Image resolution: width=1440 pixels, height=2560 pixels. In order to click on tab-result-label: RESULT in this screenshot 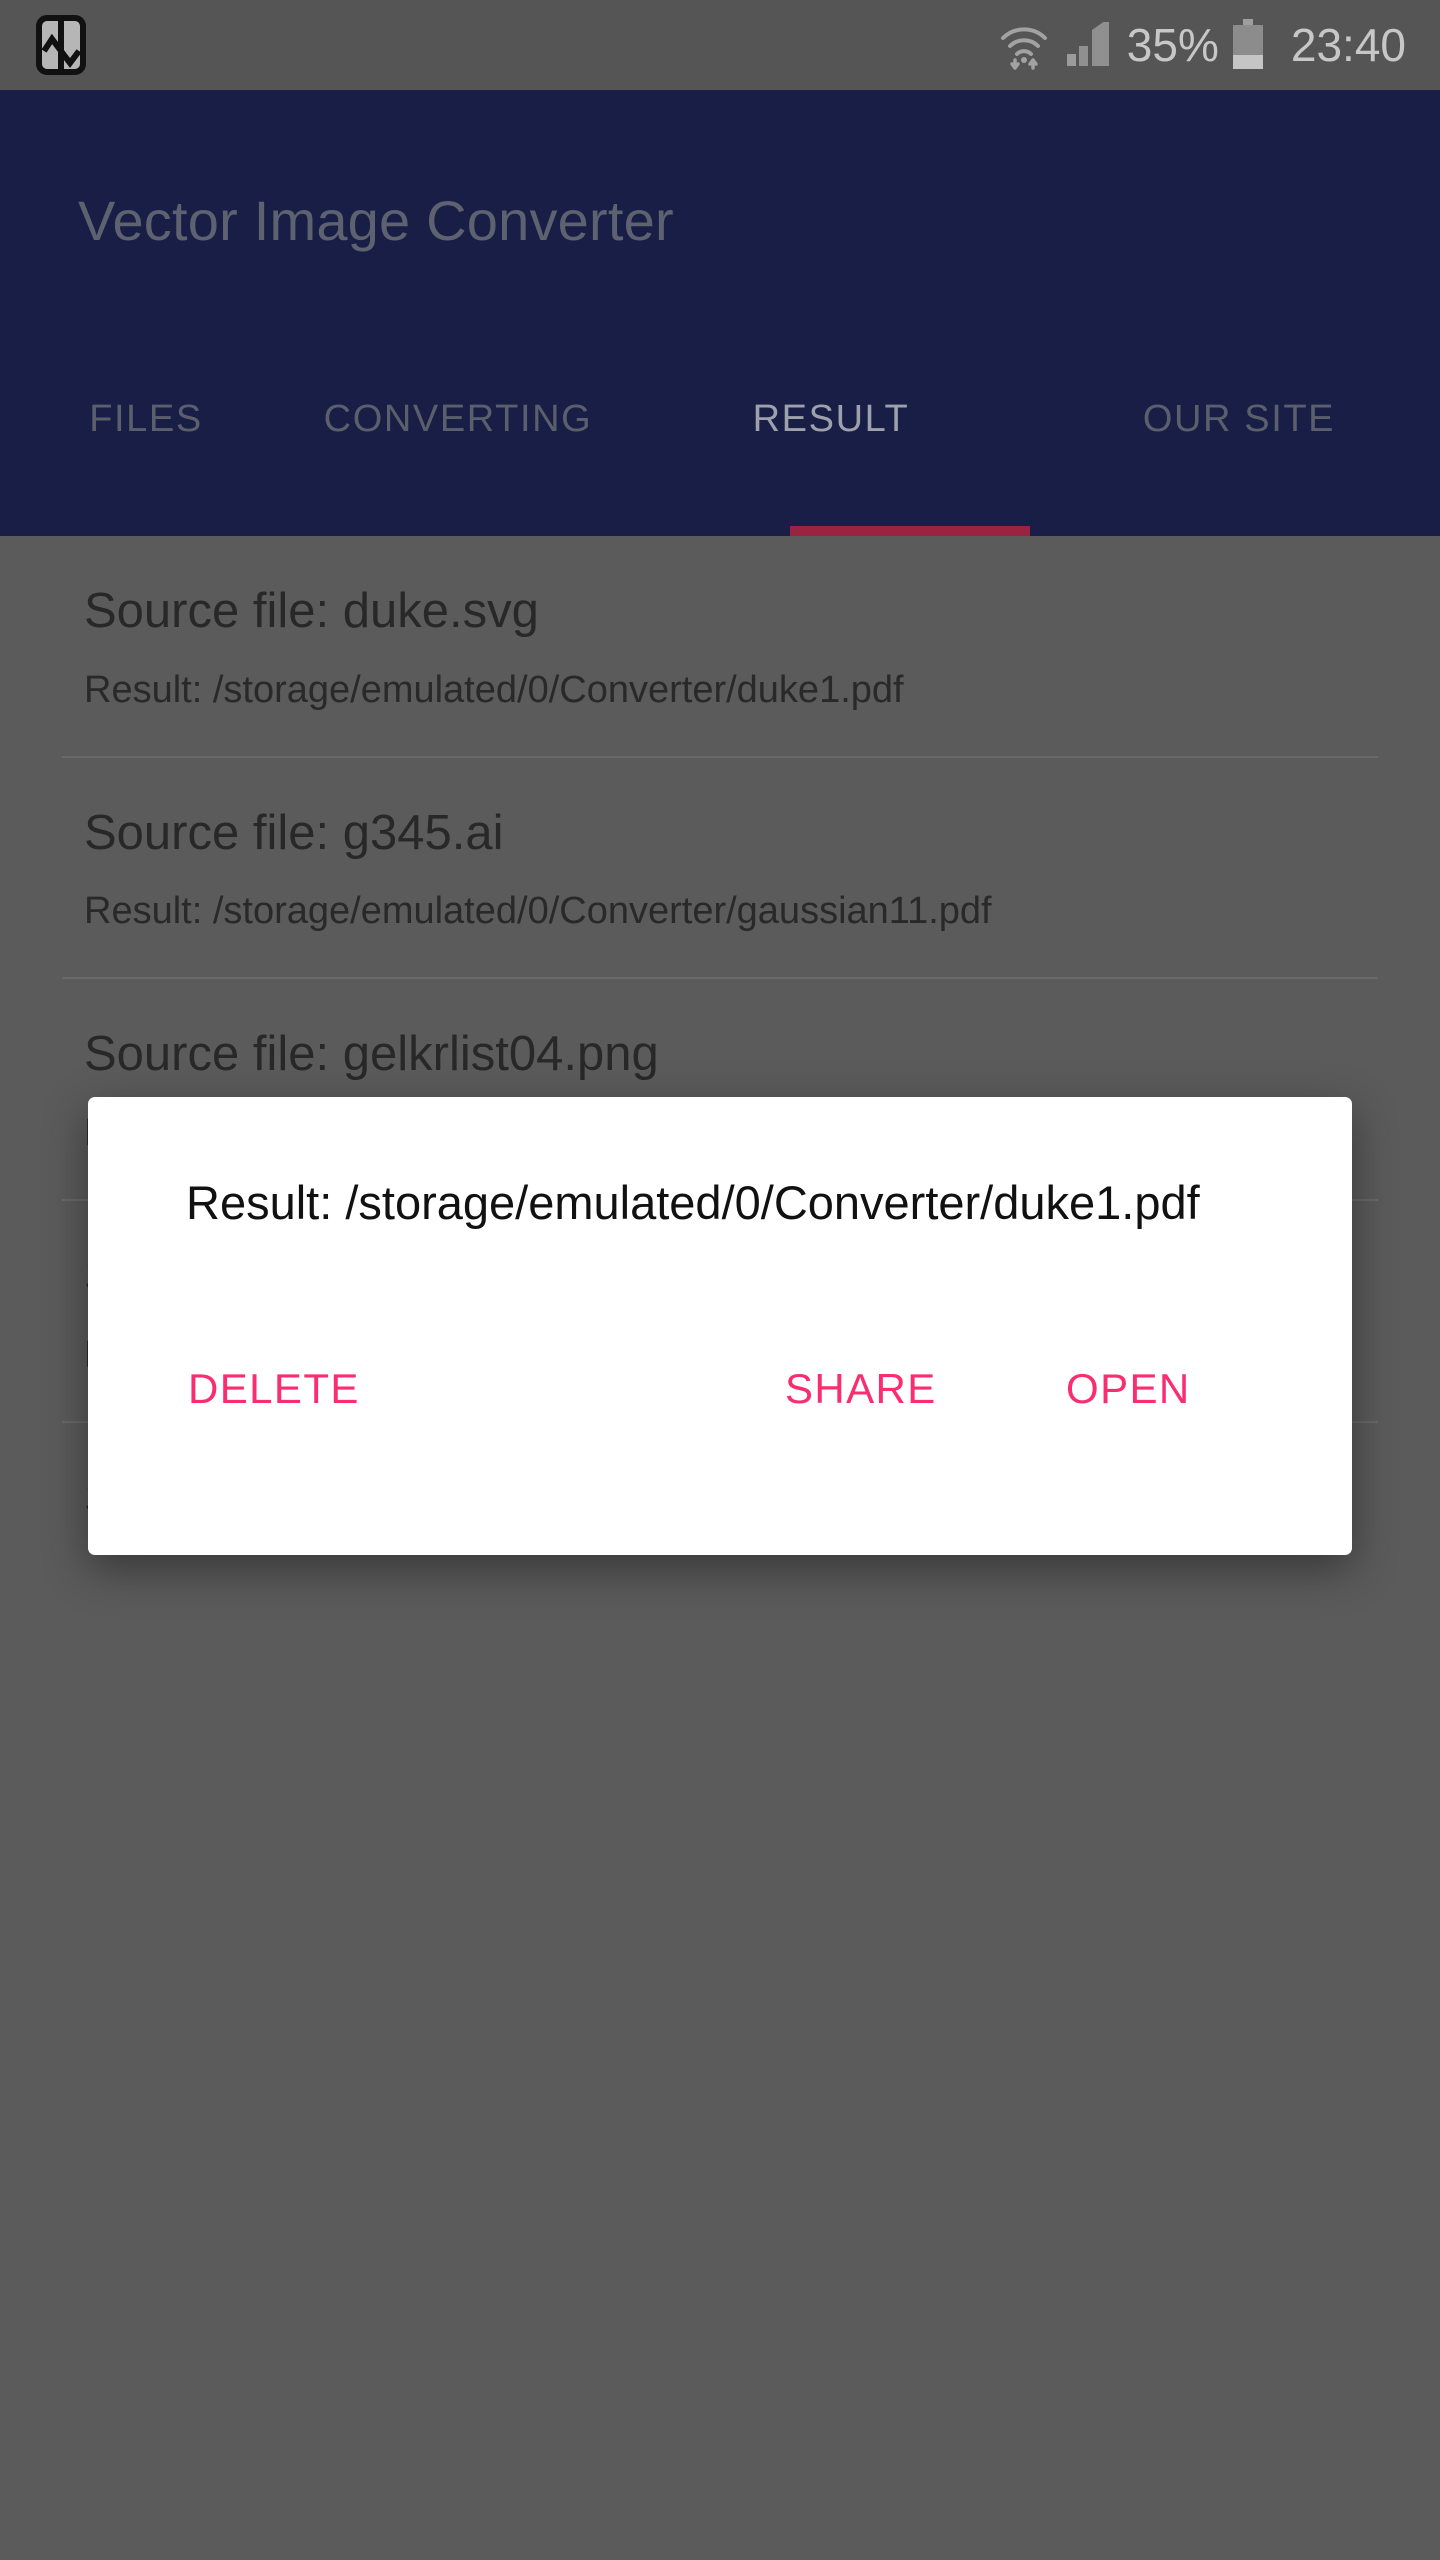, I will do `click(831, 419)`.